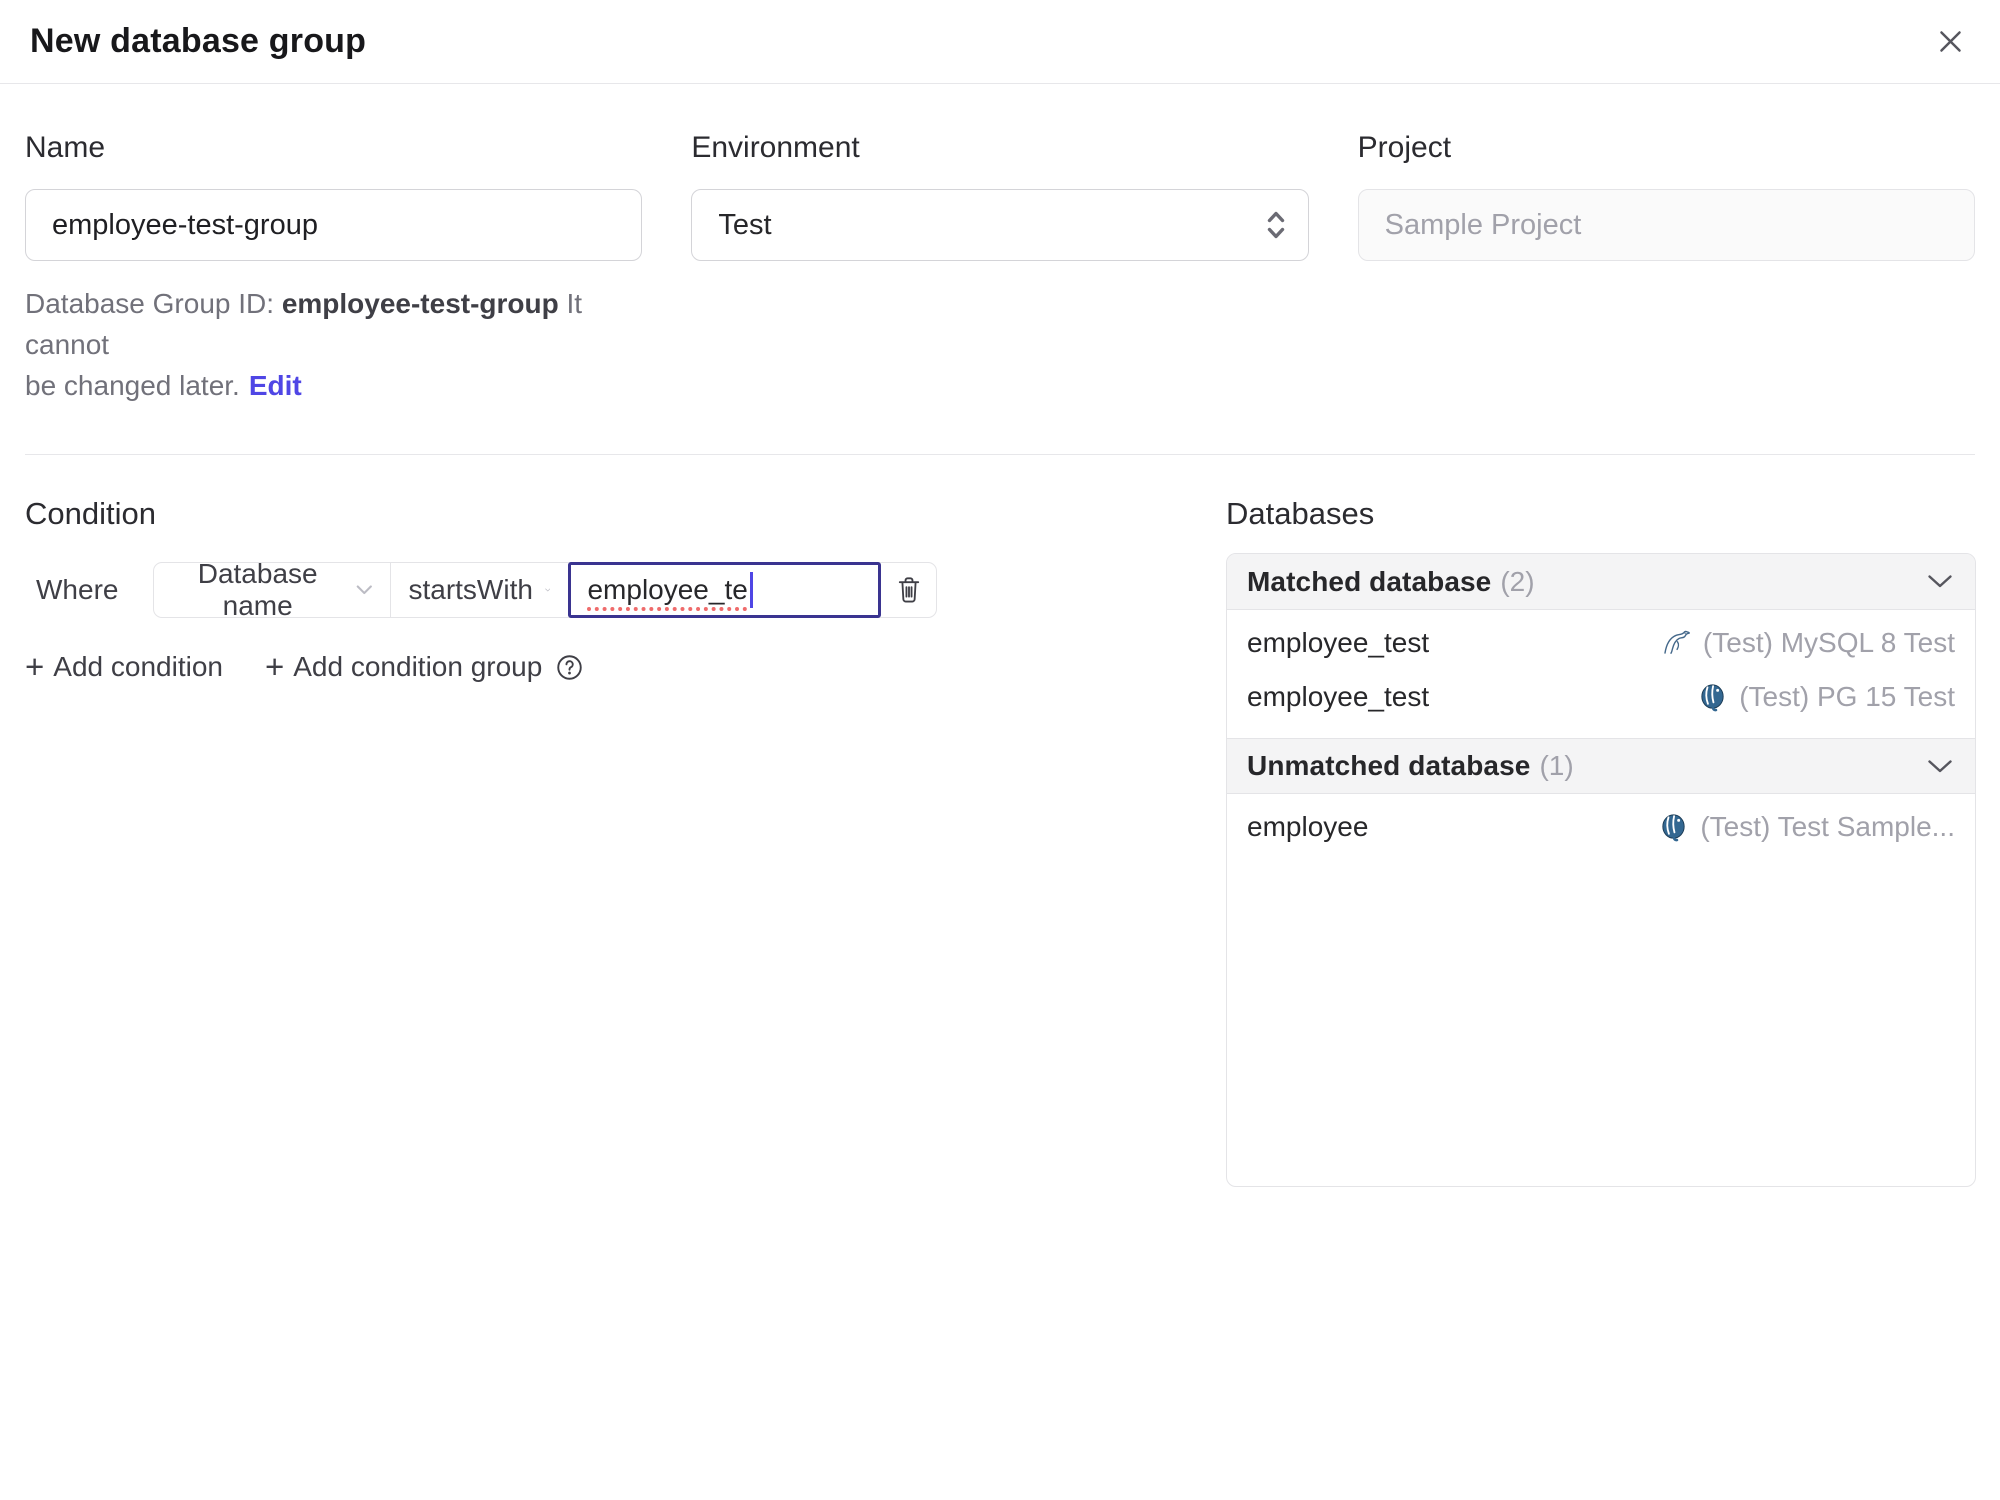 The height and width of the screenshot is (1500, 2000). Describe the element at coordinates (745, 224) in the screenshot. I see `environment-value: Test` at that location.